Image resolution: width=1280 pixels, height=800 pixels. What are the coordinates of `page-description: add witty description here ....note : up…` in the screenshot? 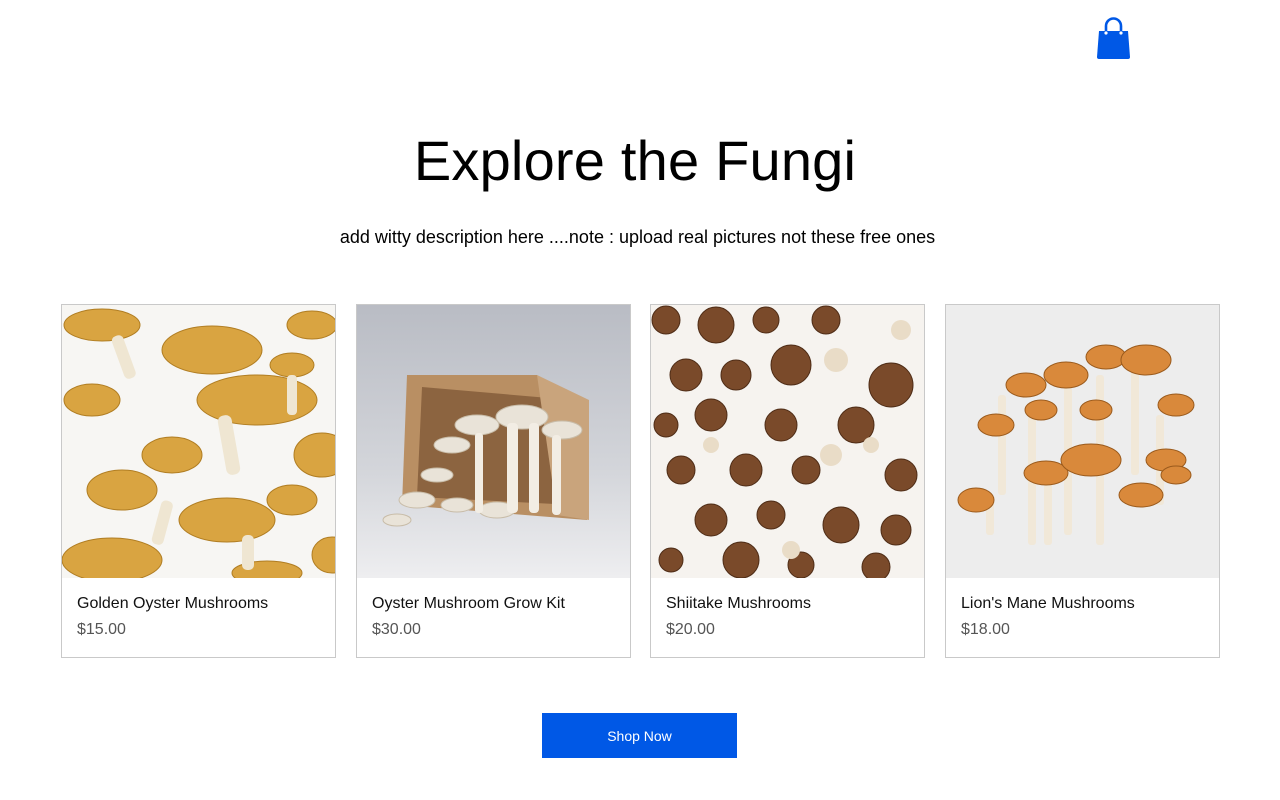 It's located at (637, 237).